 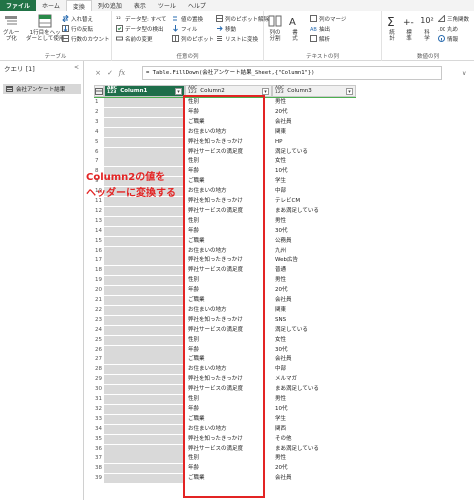 I want to click on cell-column3: 中部, so click(x=314, y=191).